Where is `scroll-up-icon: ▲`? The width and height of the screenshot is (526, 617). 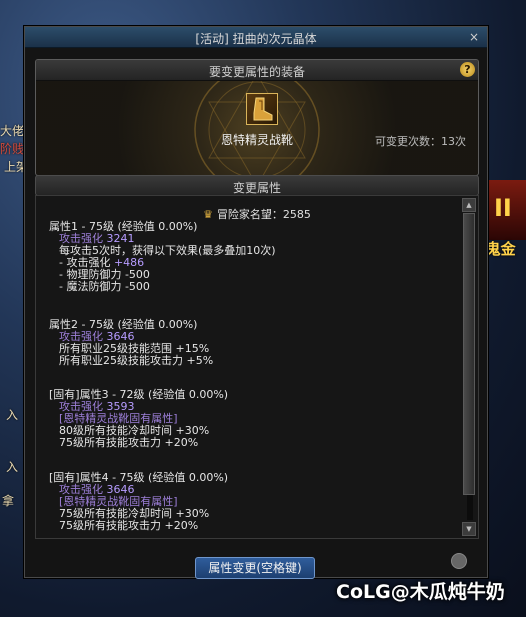 scroll-up-icon: ▲ is located at coordinates (469, 205).